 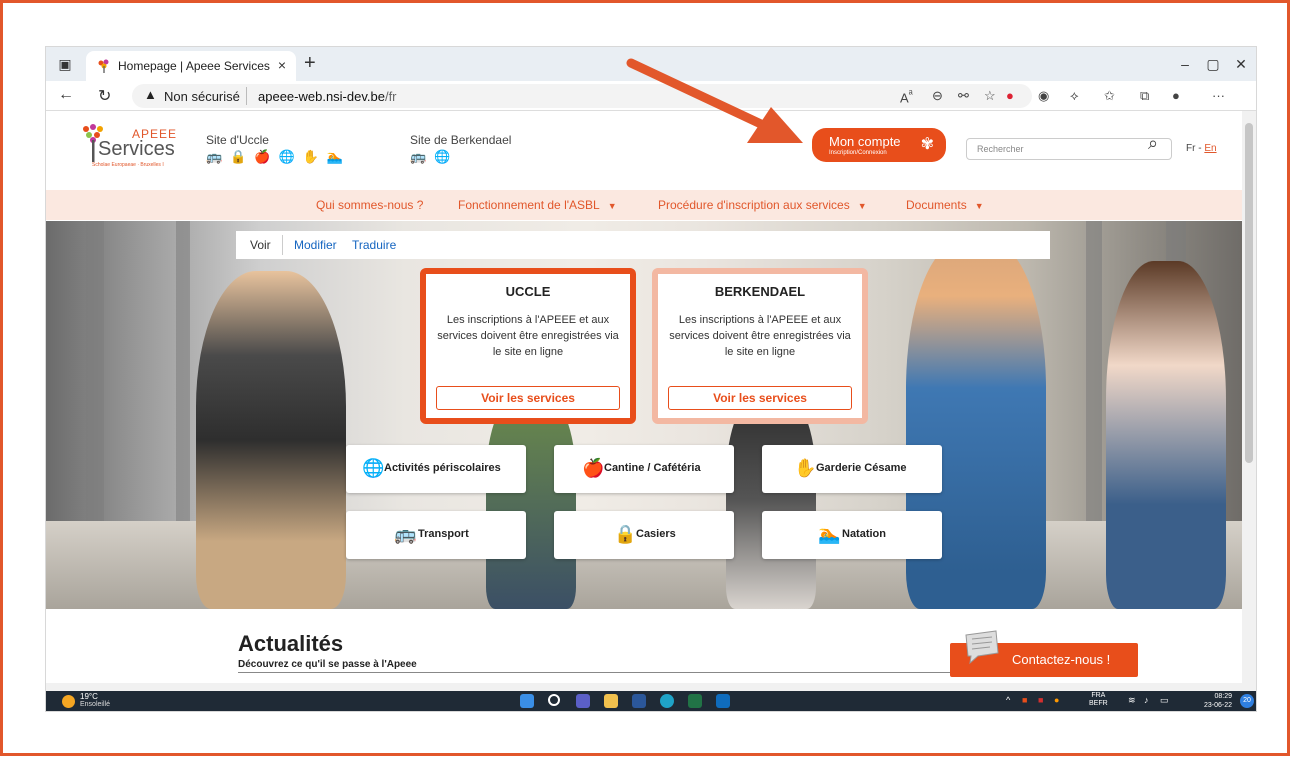 What do you see at coordinates (527, 701) in the screenshot?
I see `windows-start-icon` at bounding box center [527, 701].